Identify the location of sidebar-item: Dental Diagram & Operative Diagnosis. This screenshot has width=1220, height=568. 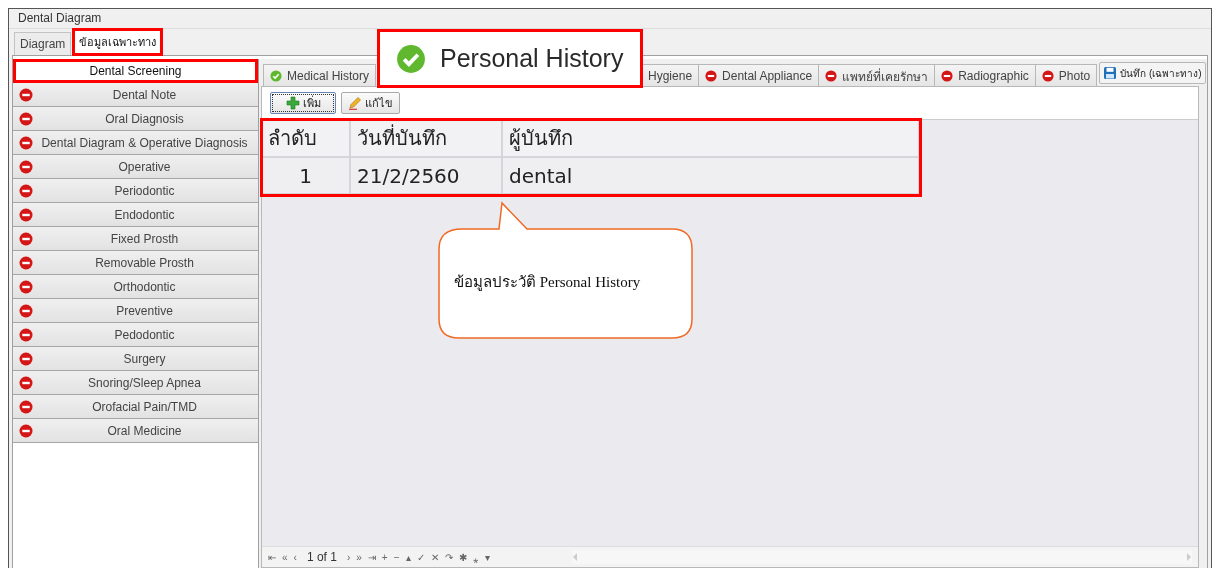
(135, 143).